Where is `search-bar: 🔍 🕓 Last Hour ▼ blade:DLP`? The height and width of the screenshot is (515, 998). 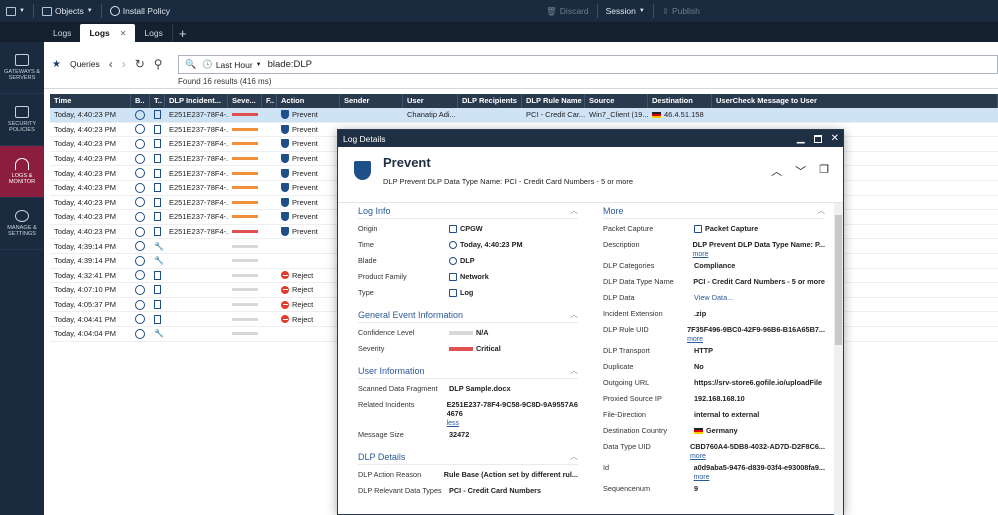
search-bar: 🔍 🕓 Last Hour ▼ blade:DLP is located at coordinates (588, 64).